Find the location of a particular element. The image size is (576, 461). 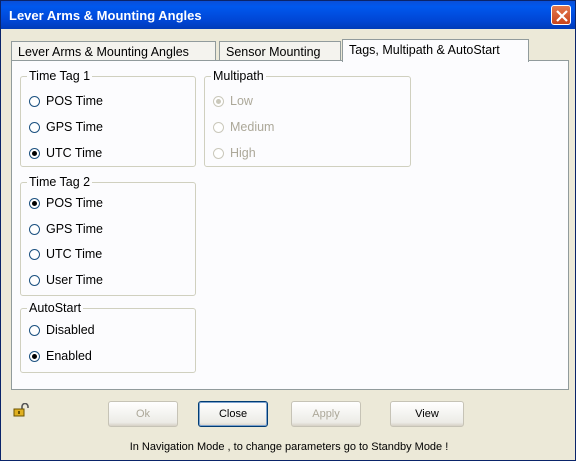

time-tag-1-gps-time: GPS Time is located at coordinates (66, 127).